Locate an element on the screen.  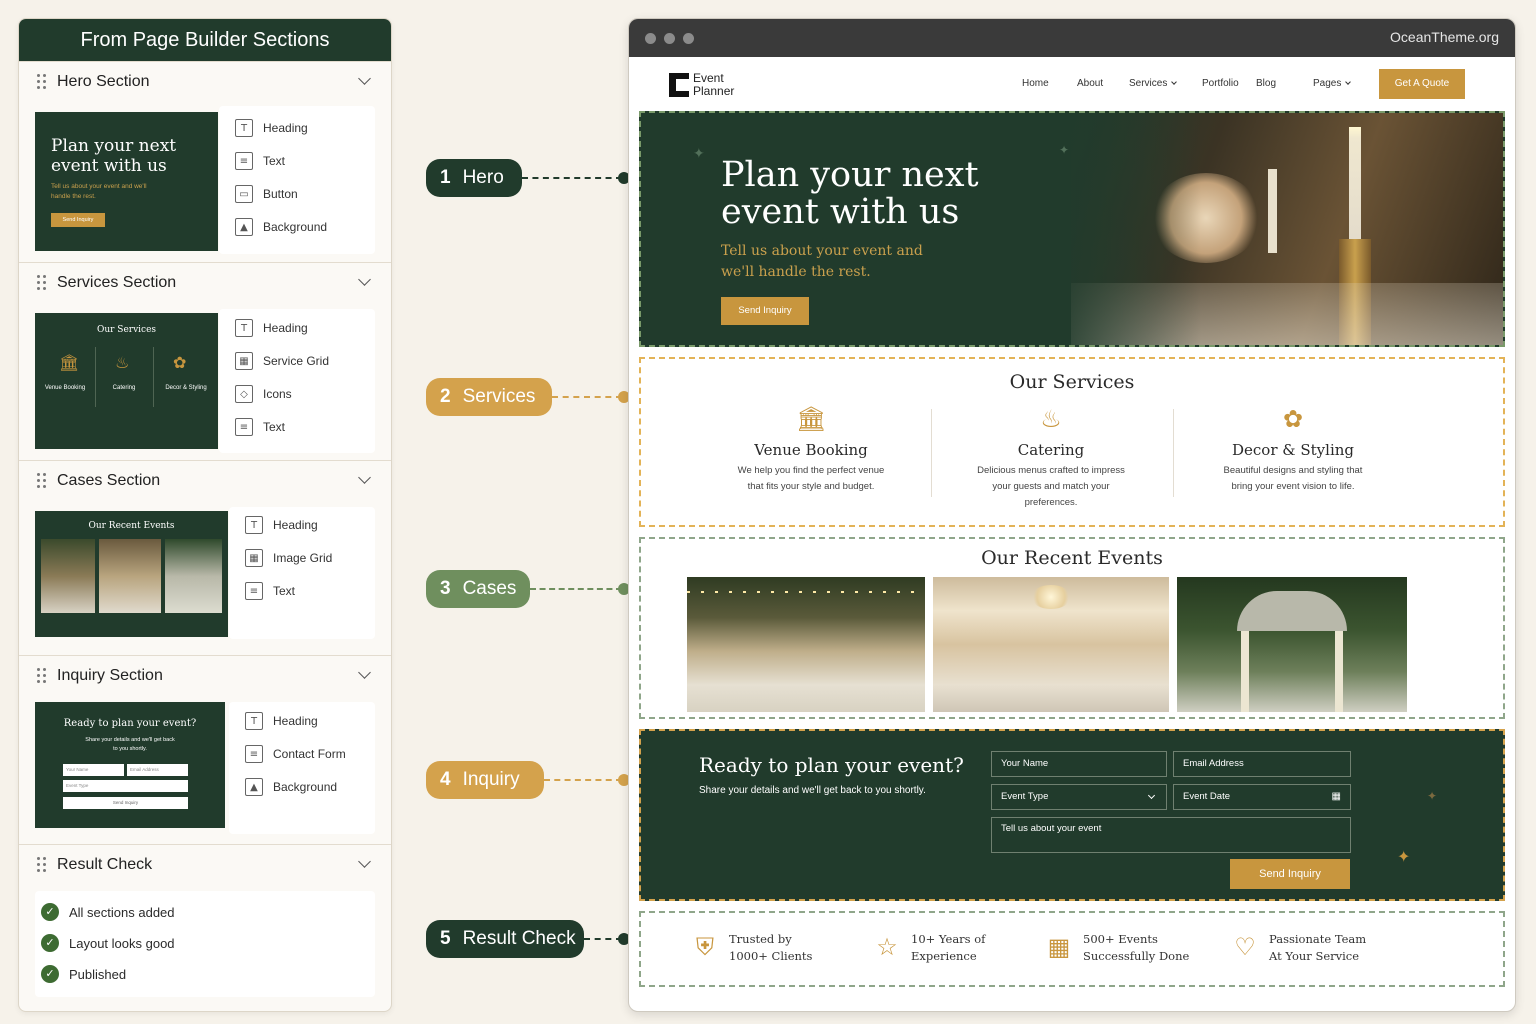
hero-title-line: event with us is located at coordinates (840, 212).